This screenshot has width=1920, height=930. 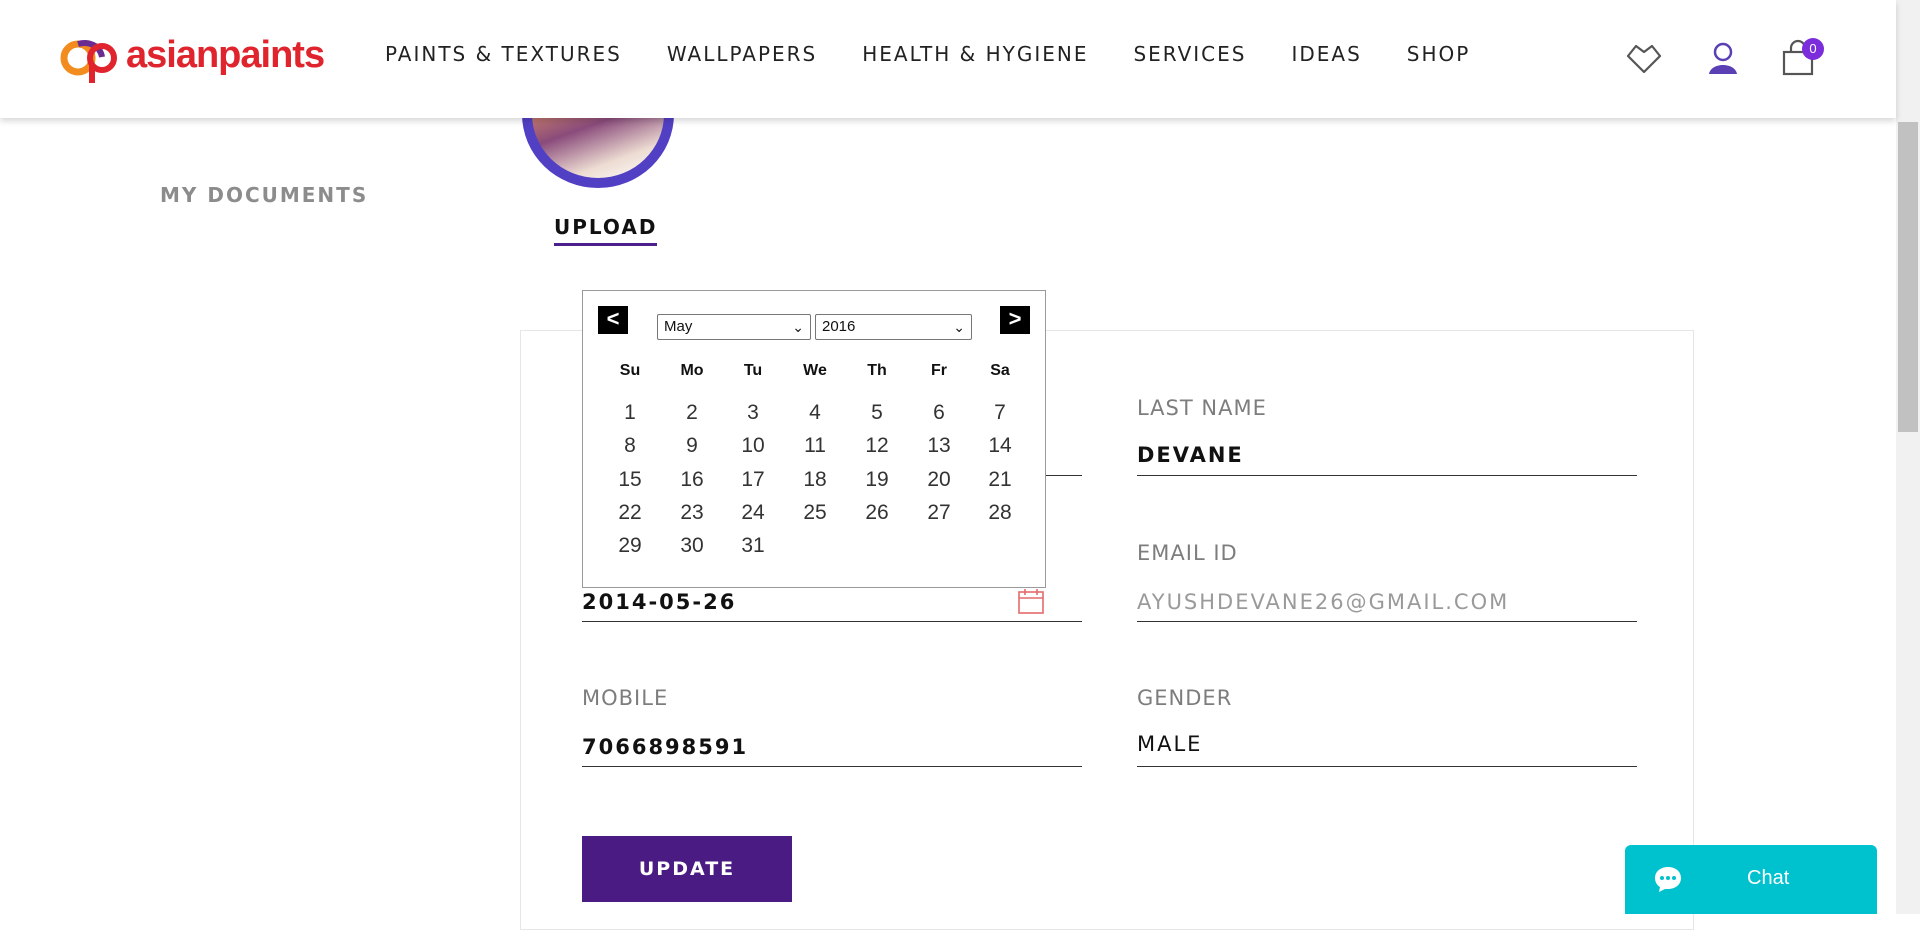 I want to click on calendar-day: 20, so click(x=939, y=480).